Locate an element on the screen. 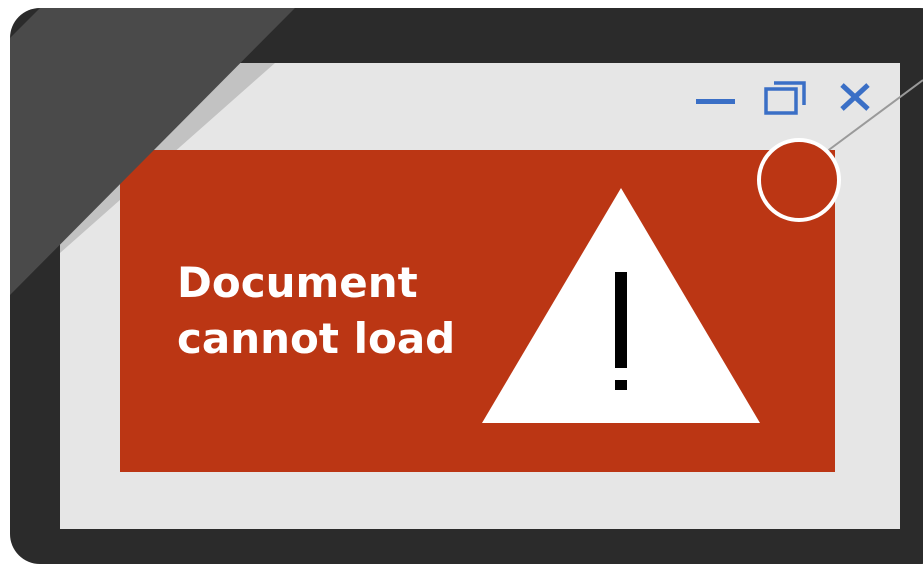 This screenshot has width=923, height=564. callout-circle-icon is located at coordinates (799, 180).